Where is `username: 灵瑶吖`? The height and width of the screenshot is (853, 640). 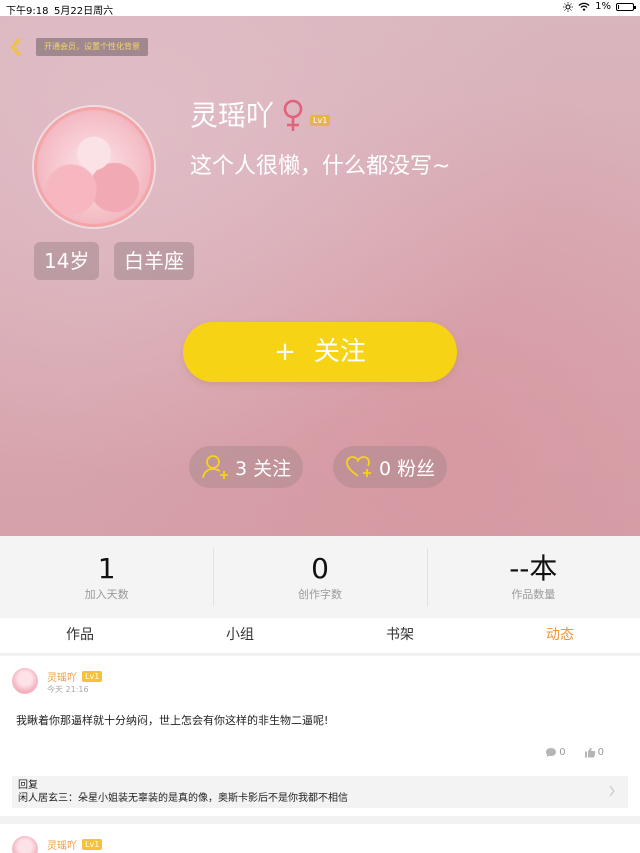 username: 灵瑶吖 is located at coordinates (232, 115).